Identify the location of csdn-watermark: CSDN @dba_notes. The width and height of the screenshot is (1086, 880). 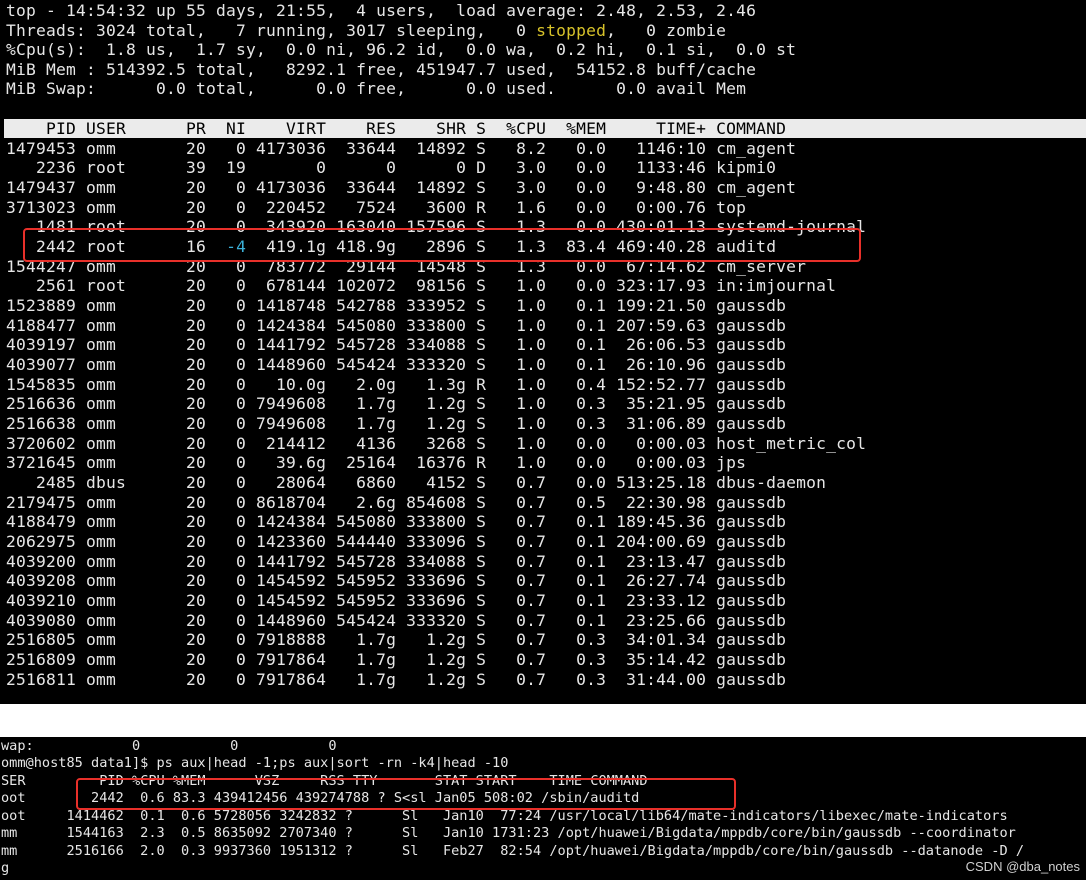
(1022, 866).